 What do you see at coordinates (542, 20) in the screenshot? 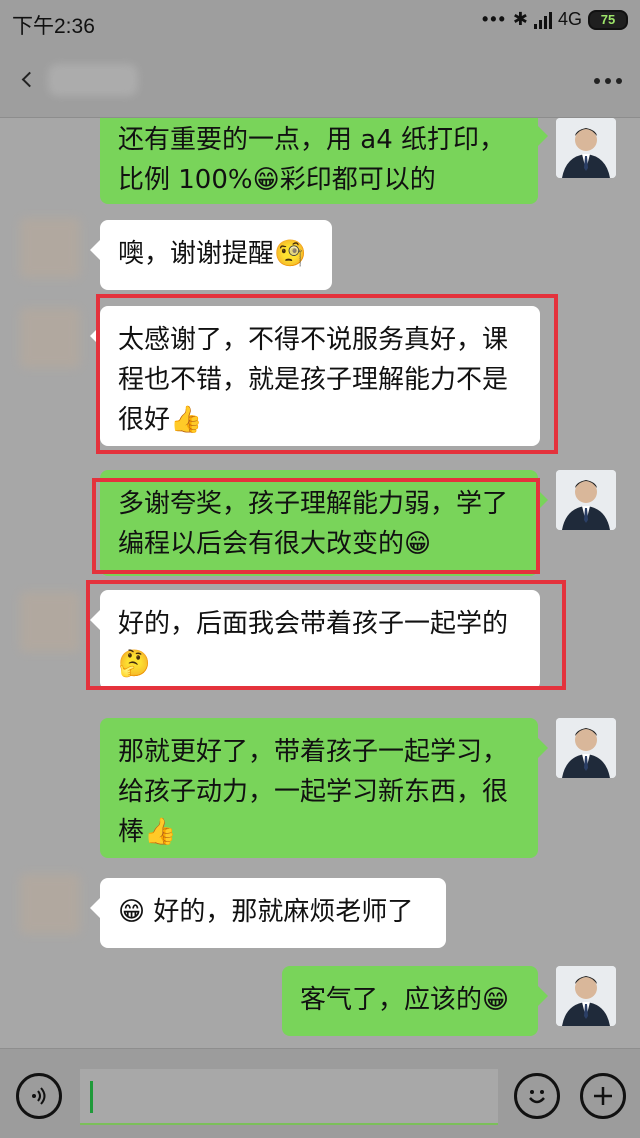
I see `signal-icon` at bounding box center [542, 20].